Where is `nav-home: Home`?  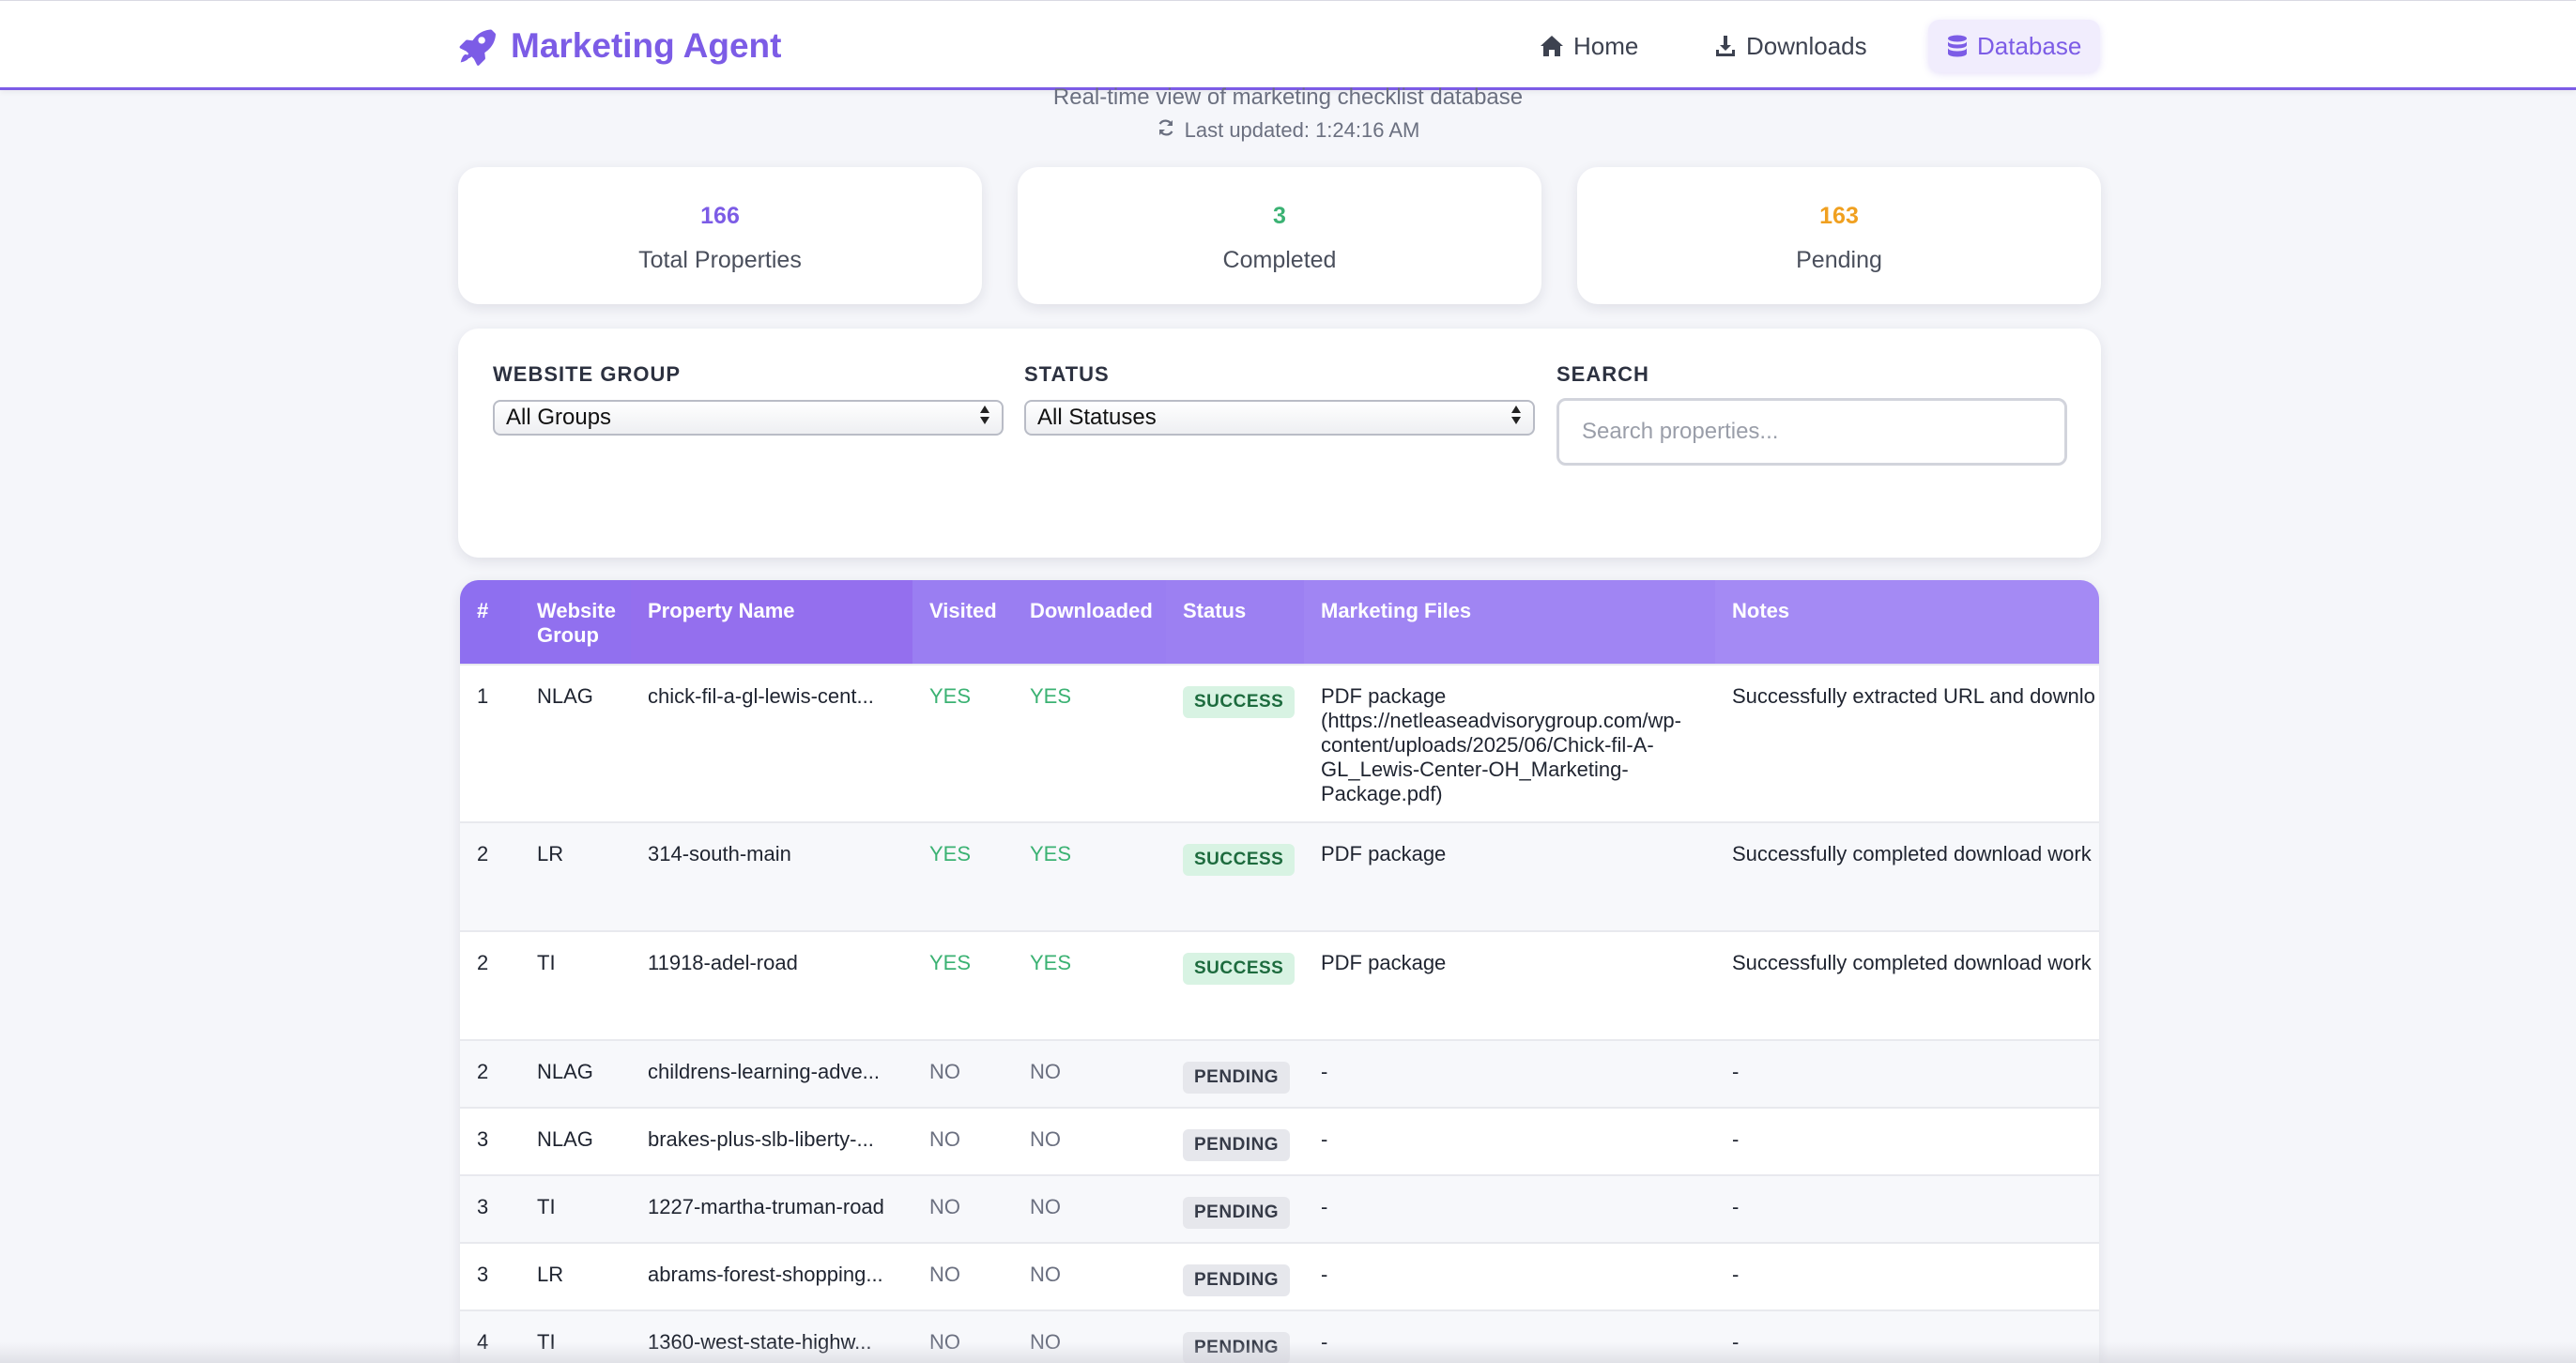
nav-home: Home is located at coordinates (1589, 46).